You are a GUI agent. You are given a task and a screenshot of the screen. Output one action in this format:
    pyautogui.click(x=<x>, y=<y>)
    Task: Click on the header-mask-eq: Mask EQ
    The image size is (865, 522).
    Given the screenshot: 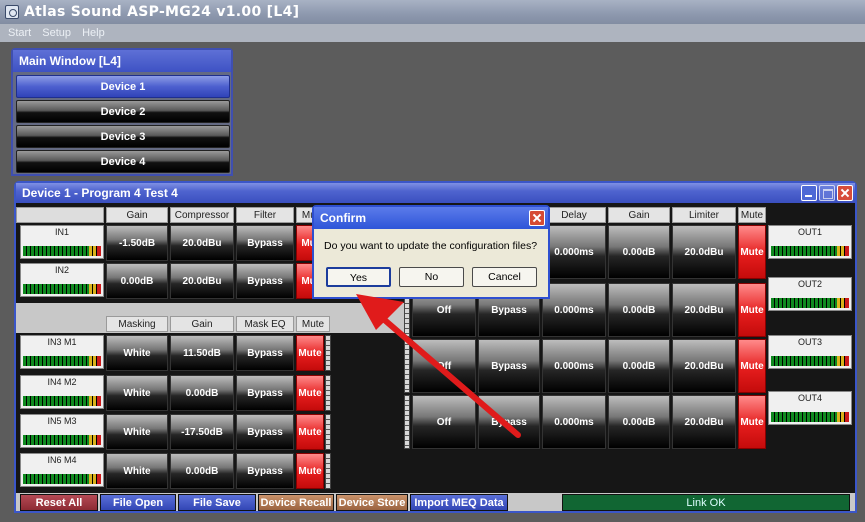 What is the action you would take?
    pyautogui.click(x=265, y=324)
    